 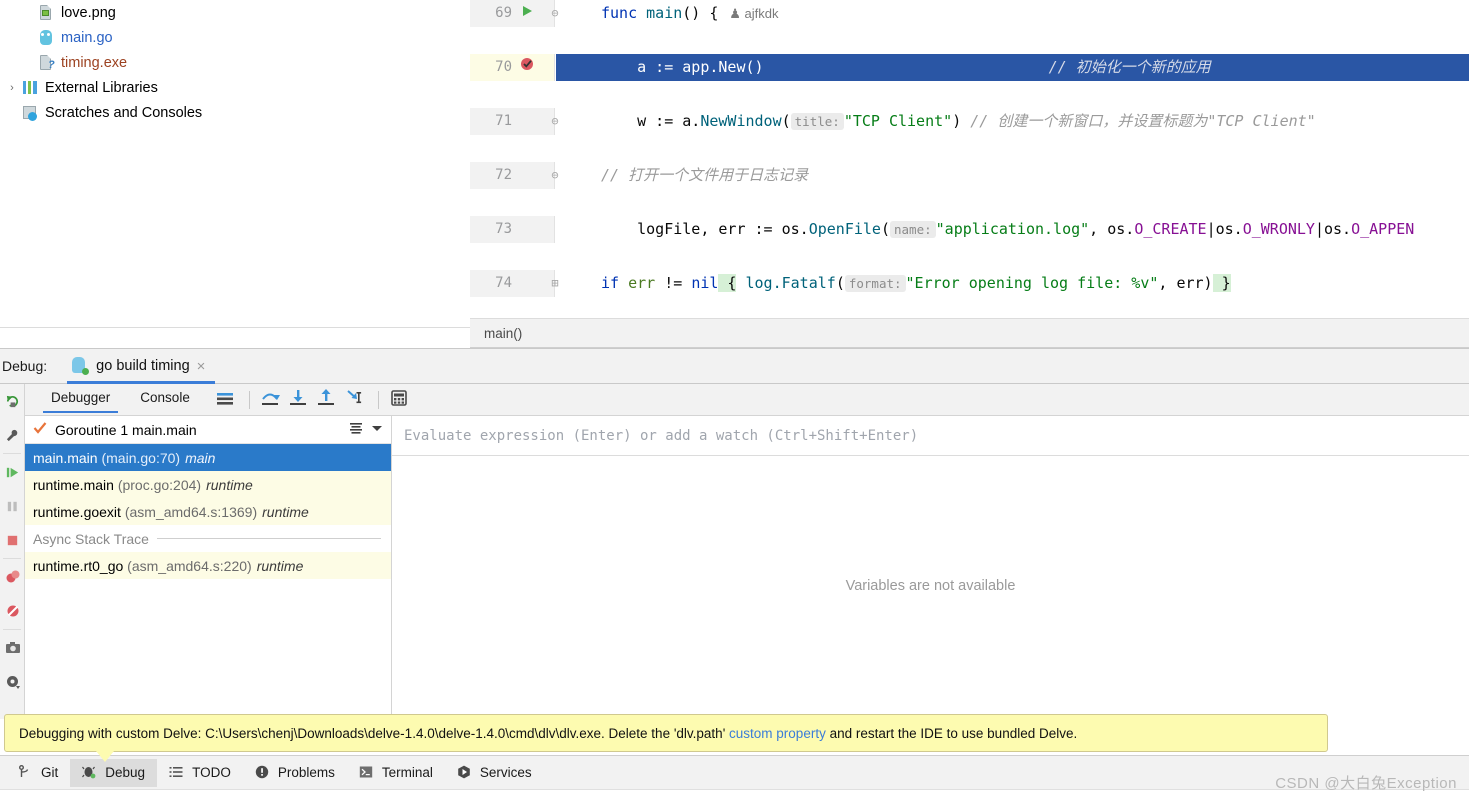 What do you see at coordinates (12, 577) in the screenshot?
I see `view-breakpoints-icon` at bounding box center [12, 577].